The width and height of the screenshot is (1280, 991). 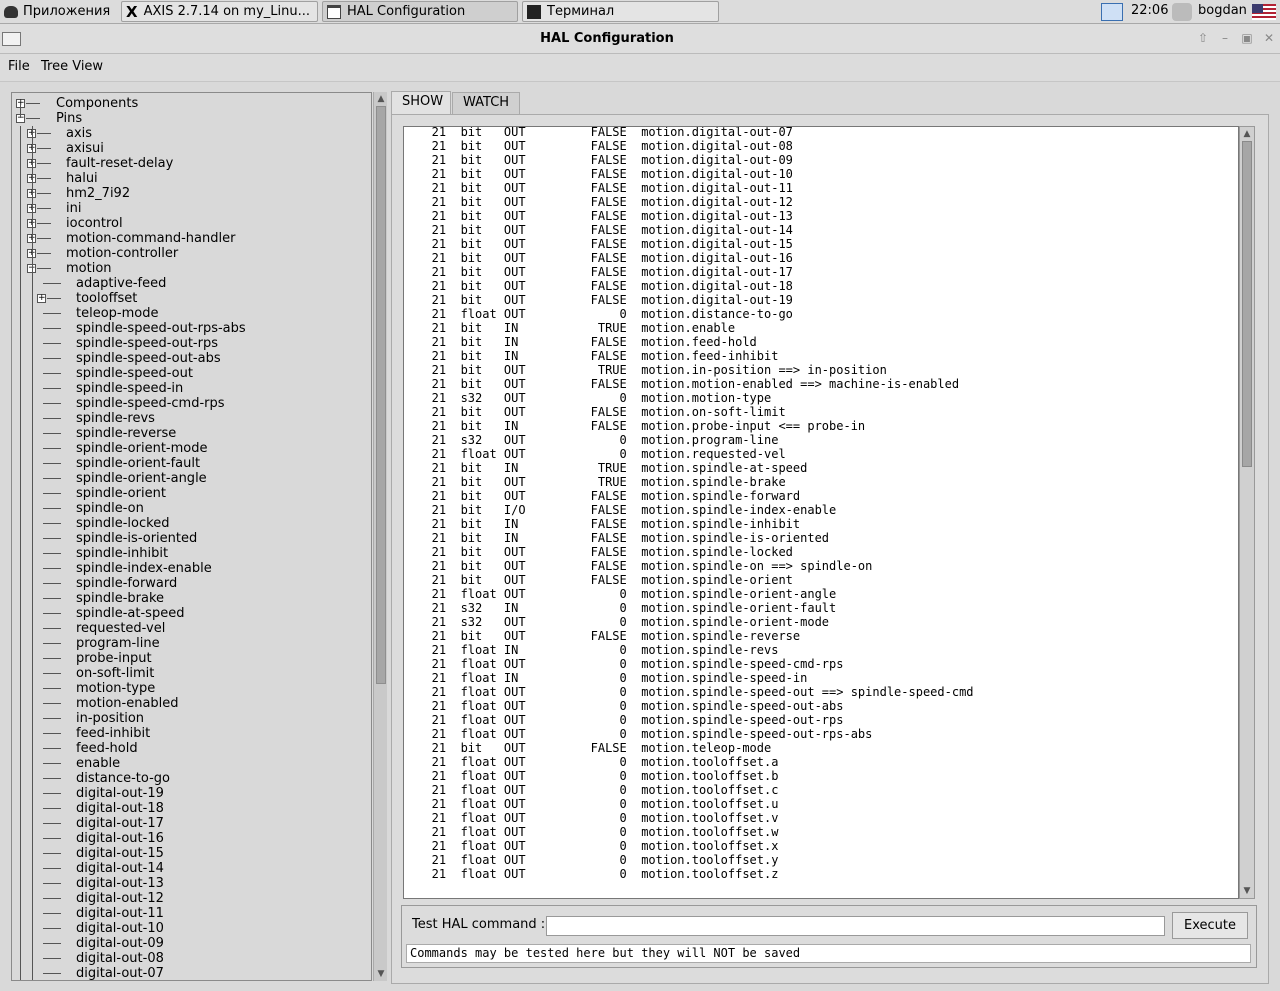 I want to click on tree-item-spindle-brake: spindle-brake, so click(x=120, y=598).